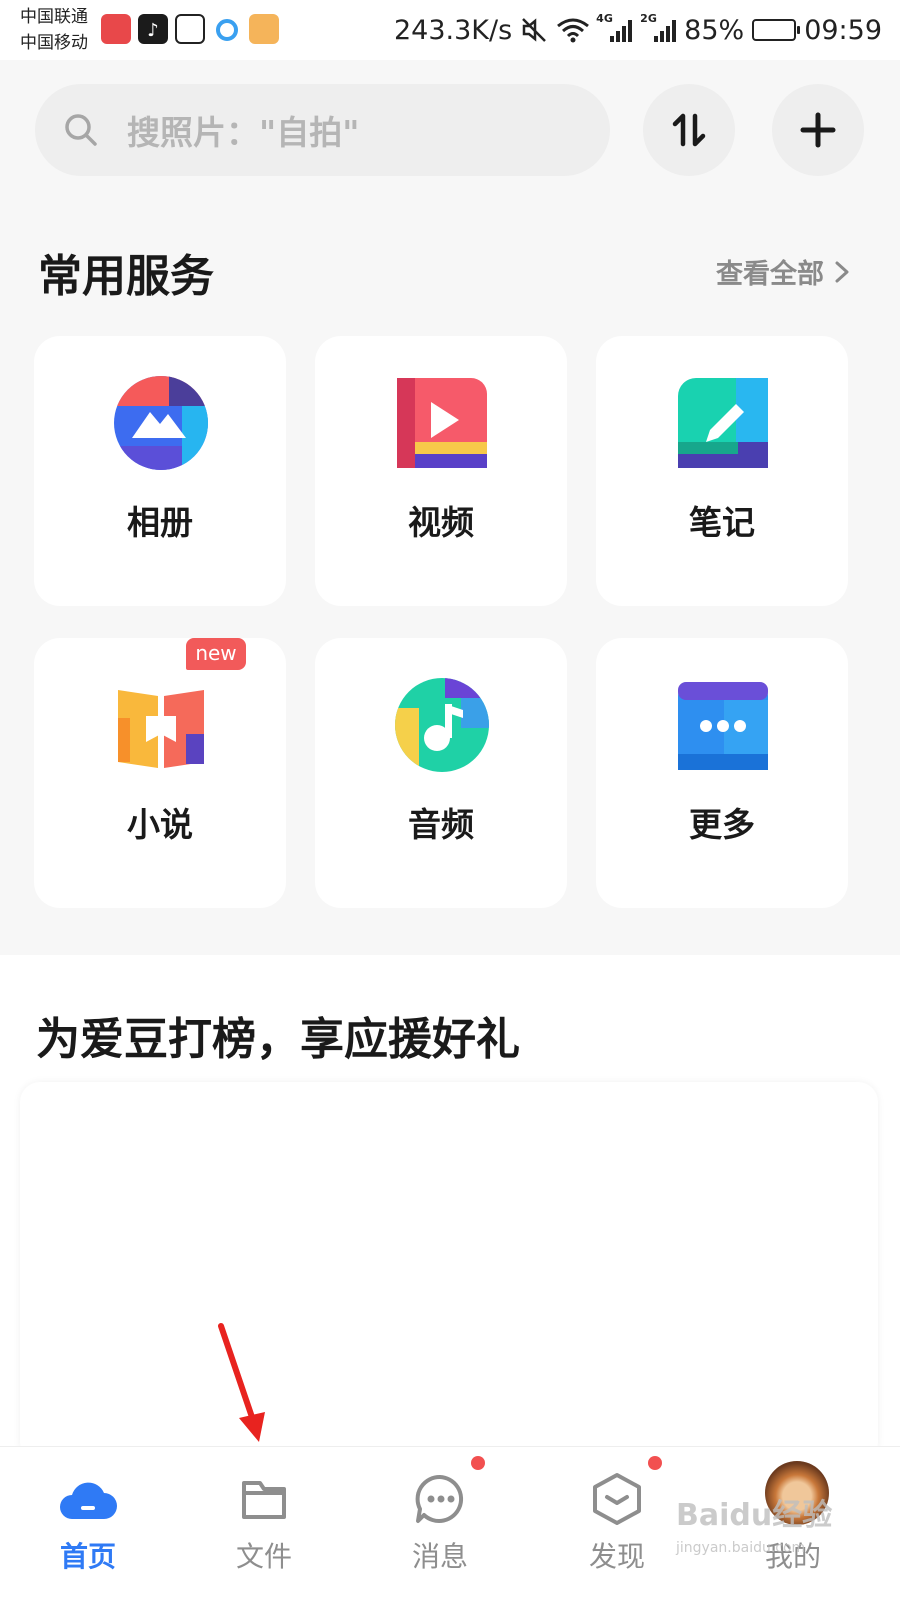 The width and height of the screenshot is (900, 1600). I want to click on nav-files: 文件, so click(264, 1523).